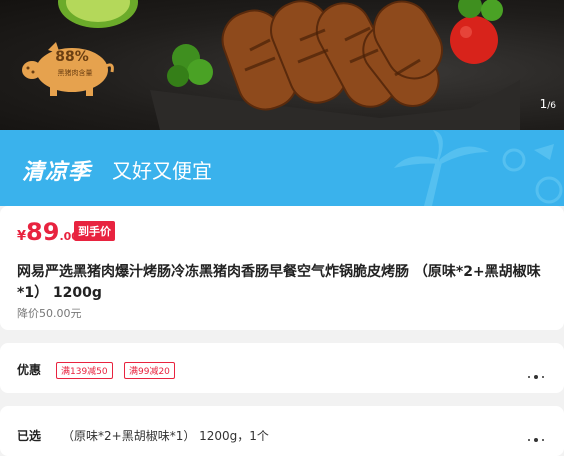 The height and width of the screenshot is (456, 564). What do you see at coordinates (72, 57) in the screenshot?
I see `badge-percent: 88%` at bounding box center [72, 57].